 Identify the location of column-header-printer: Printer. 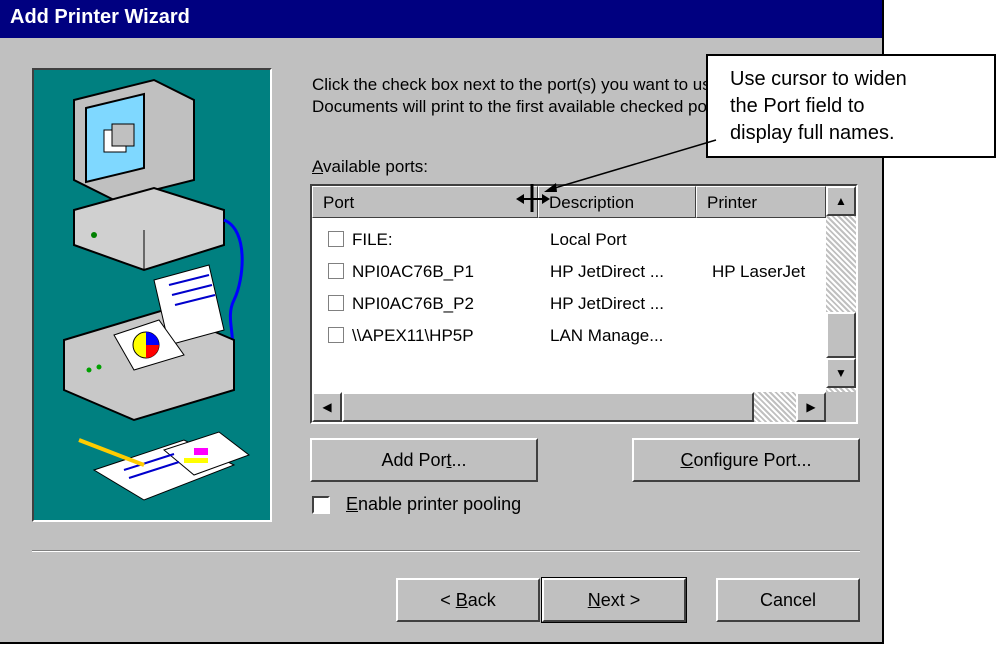
(761, 202).